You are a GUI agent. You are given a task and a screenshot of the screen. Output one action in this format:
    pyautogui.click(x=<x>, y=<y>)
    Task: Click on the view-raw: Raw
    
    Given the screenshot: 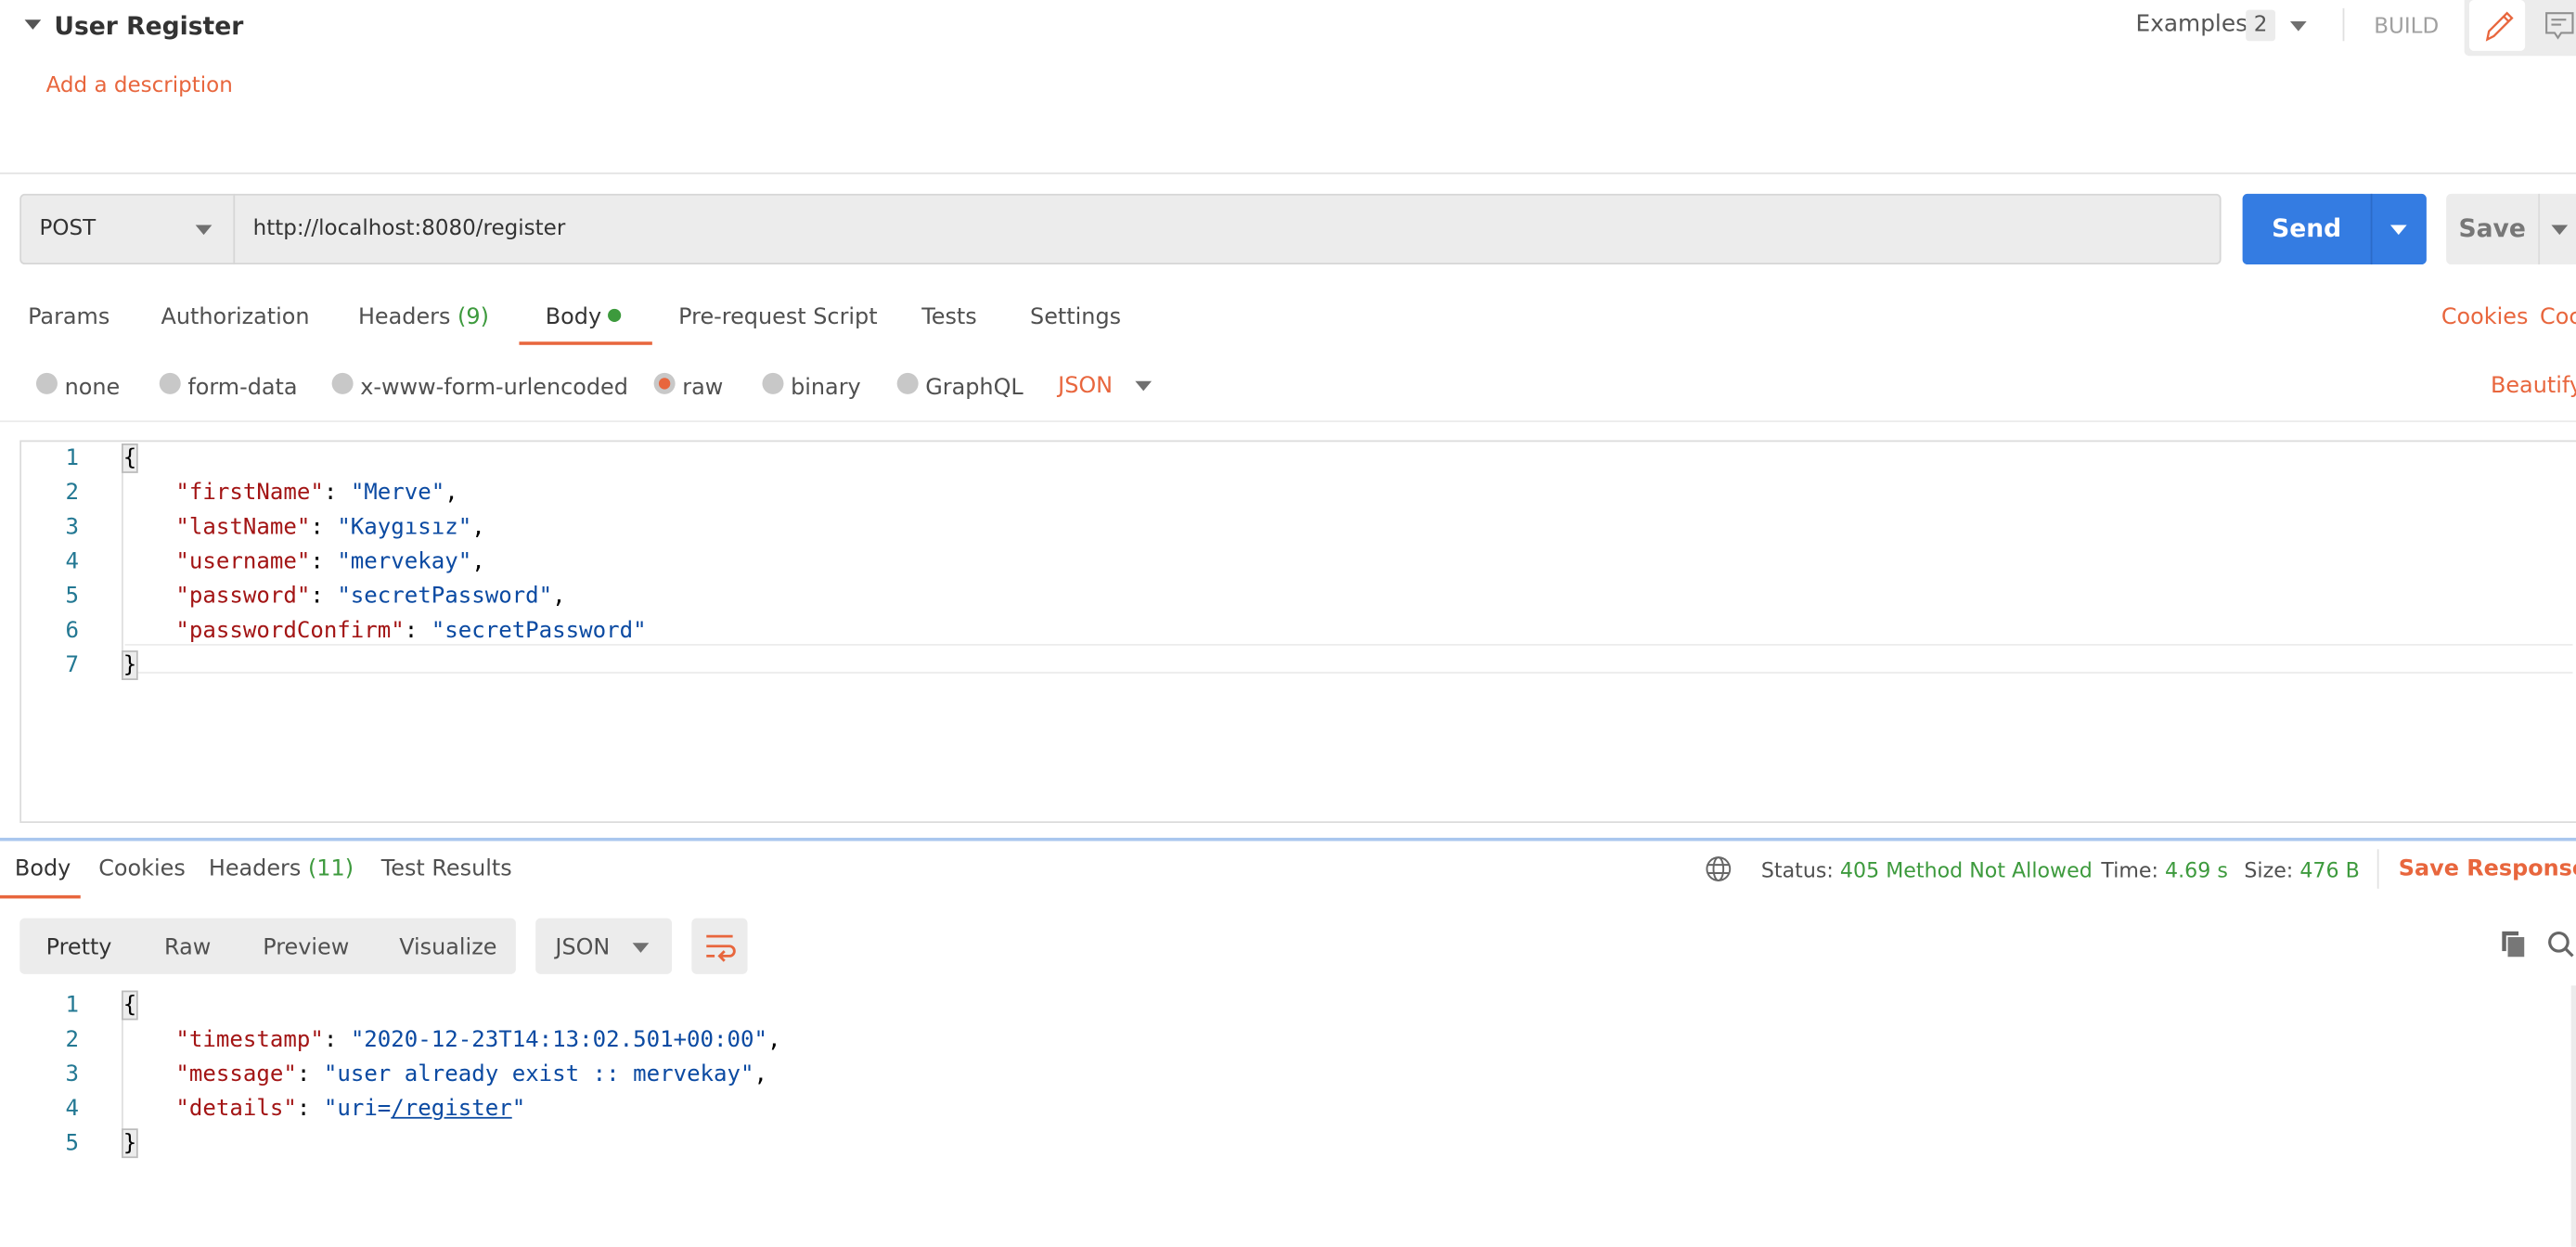 What is the action you would take?
    pyautogui.click(x=187, y=947)
    